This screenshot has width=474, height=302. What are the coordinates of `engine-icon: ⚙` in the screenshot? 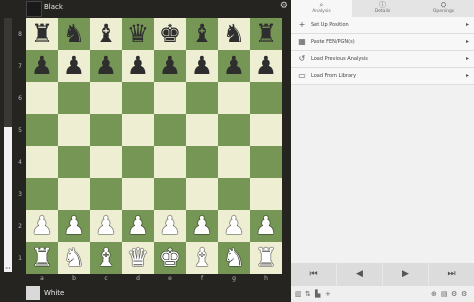 It's located at (454, 294).